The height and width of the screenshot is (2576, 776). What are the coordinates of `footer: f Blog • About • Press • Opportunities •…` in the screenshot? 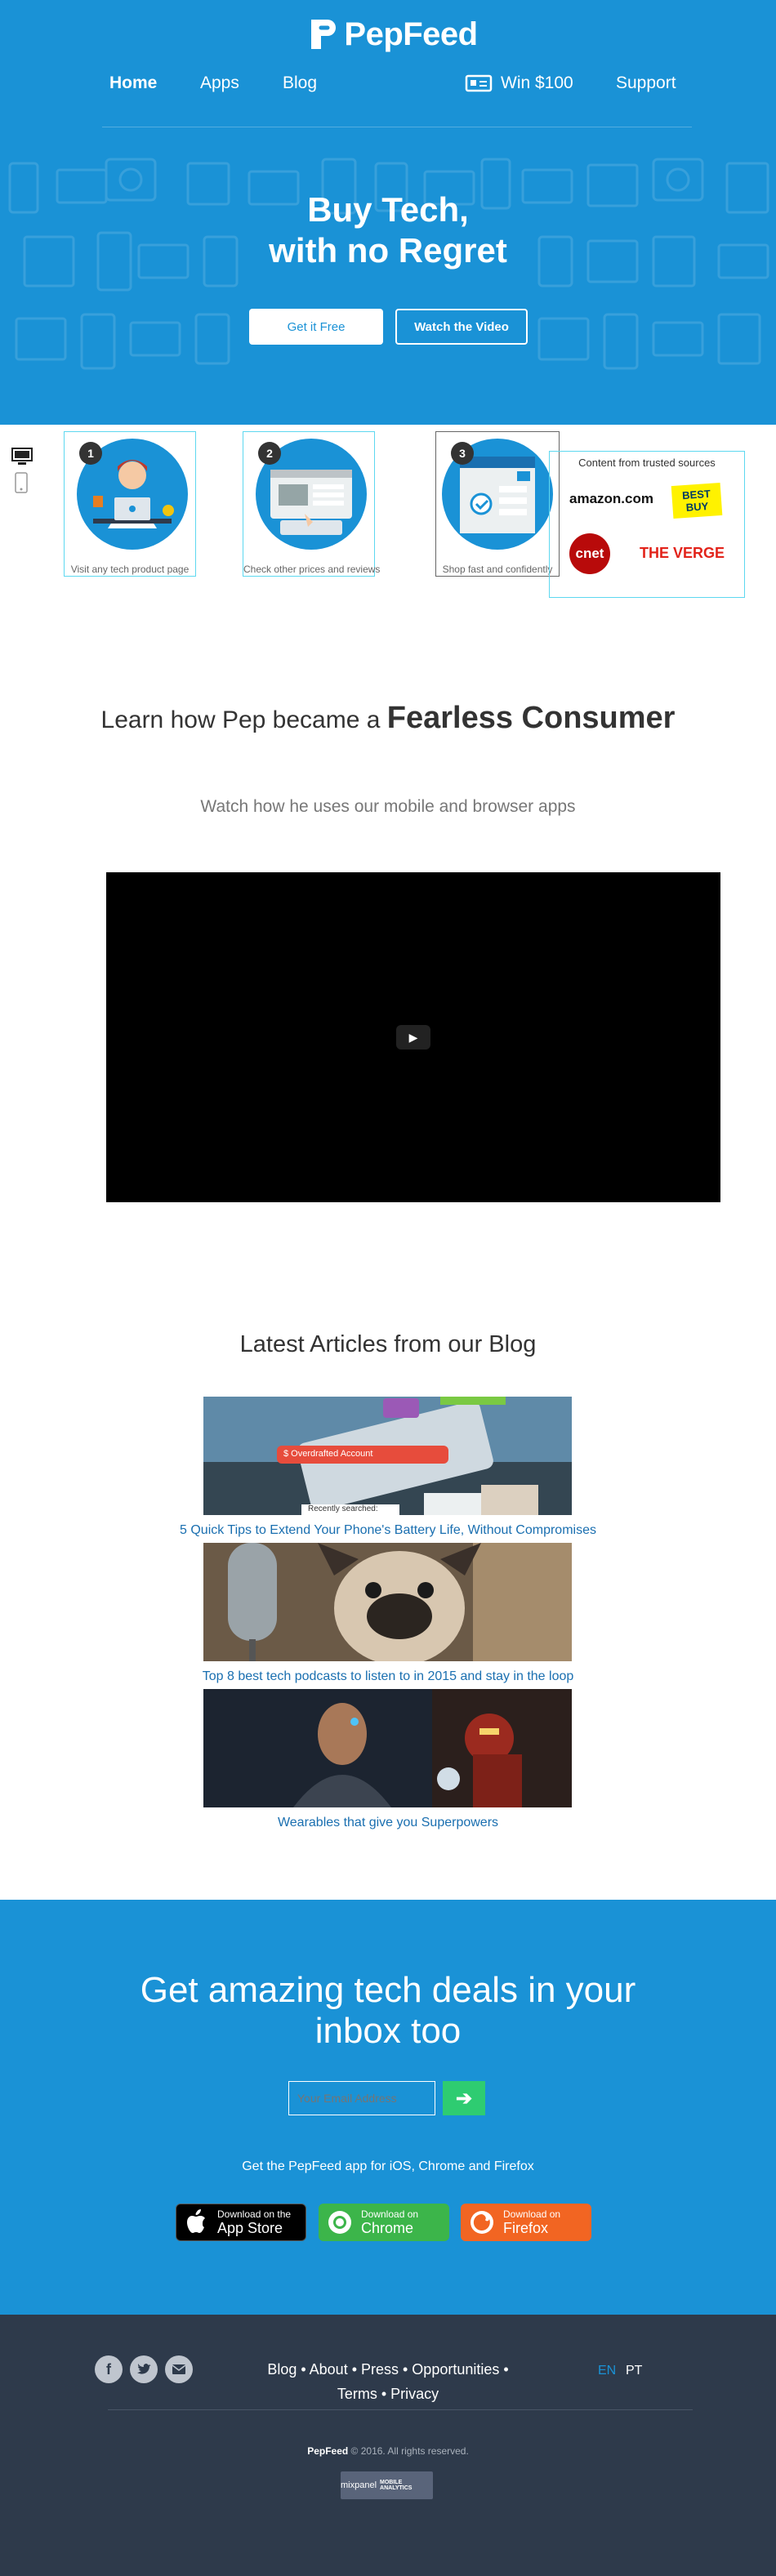 It's located at (388, 2445).